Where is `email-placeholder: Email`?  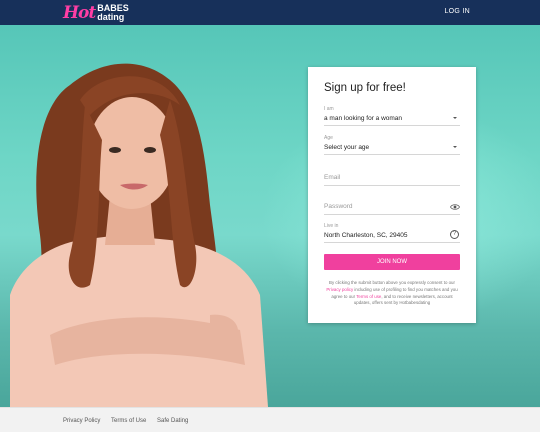
email-placeholder: Email is located at coordinates (332, 177).